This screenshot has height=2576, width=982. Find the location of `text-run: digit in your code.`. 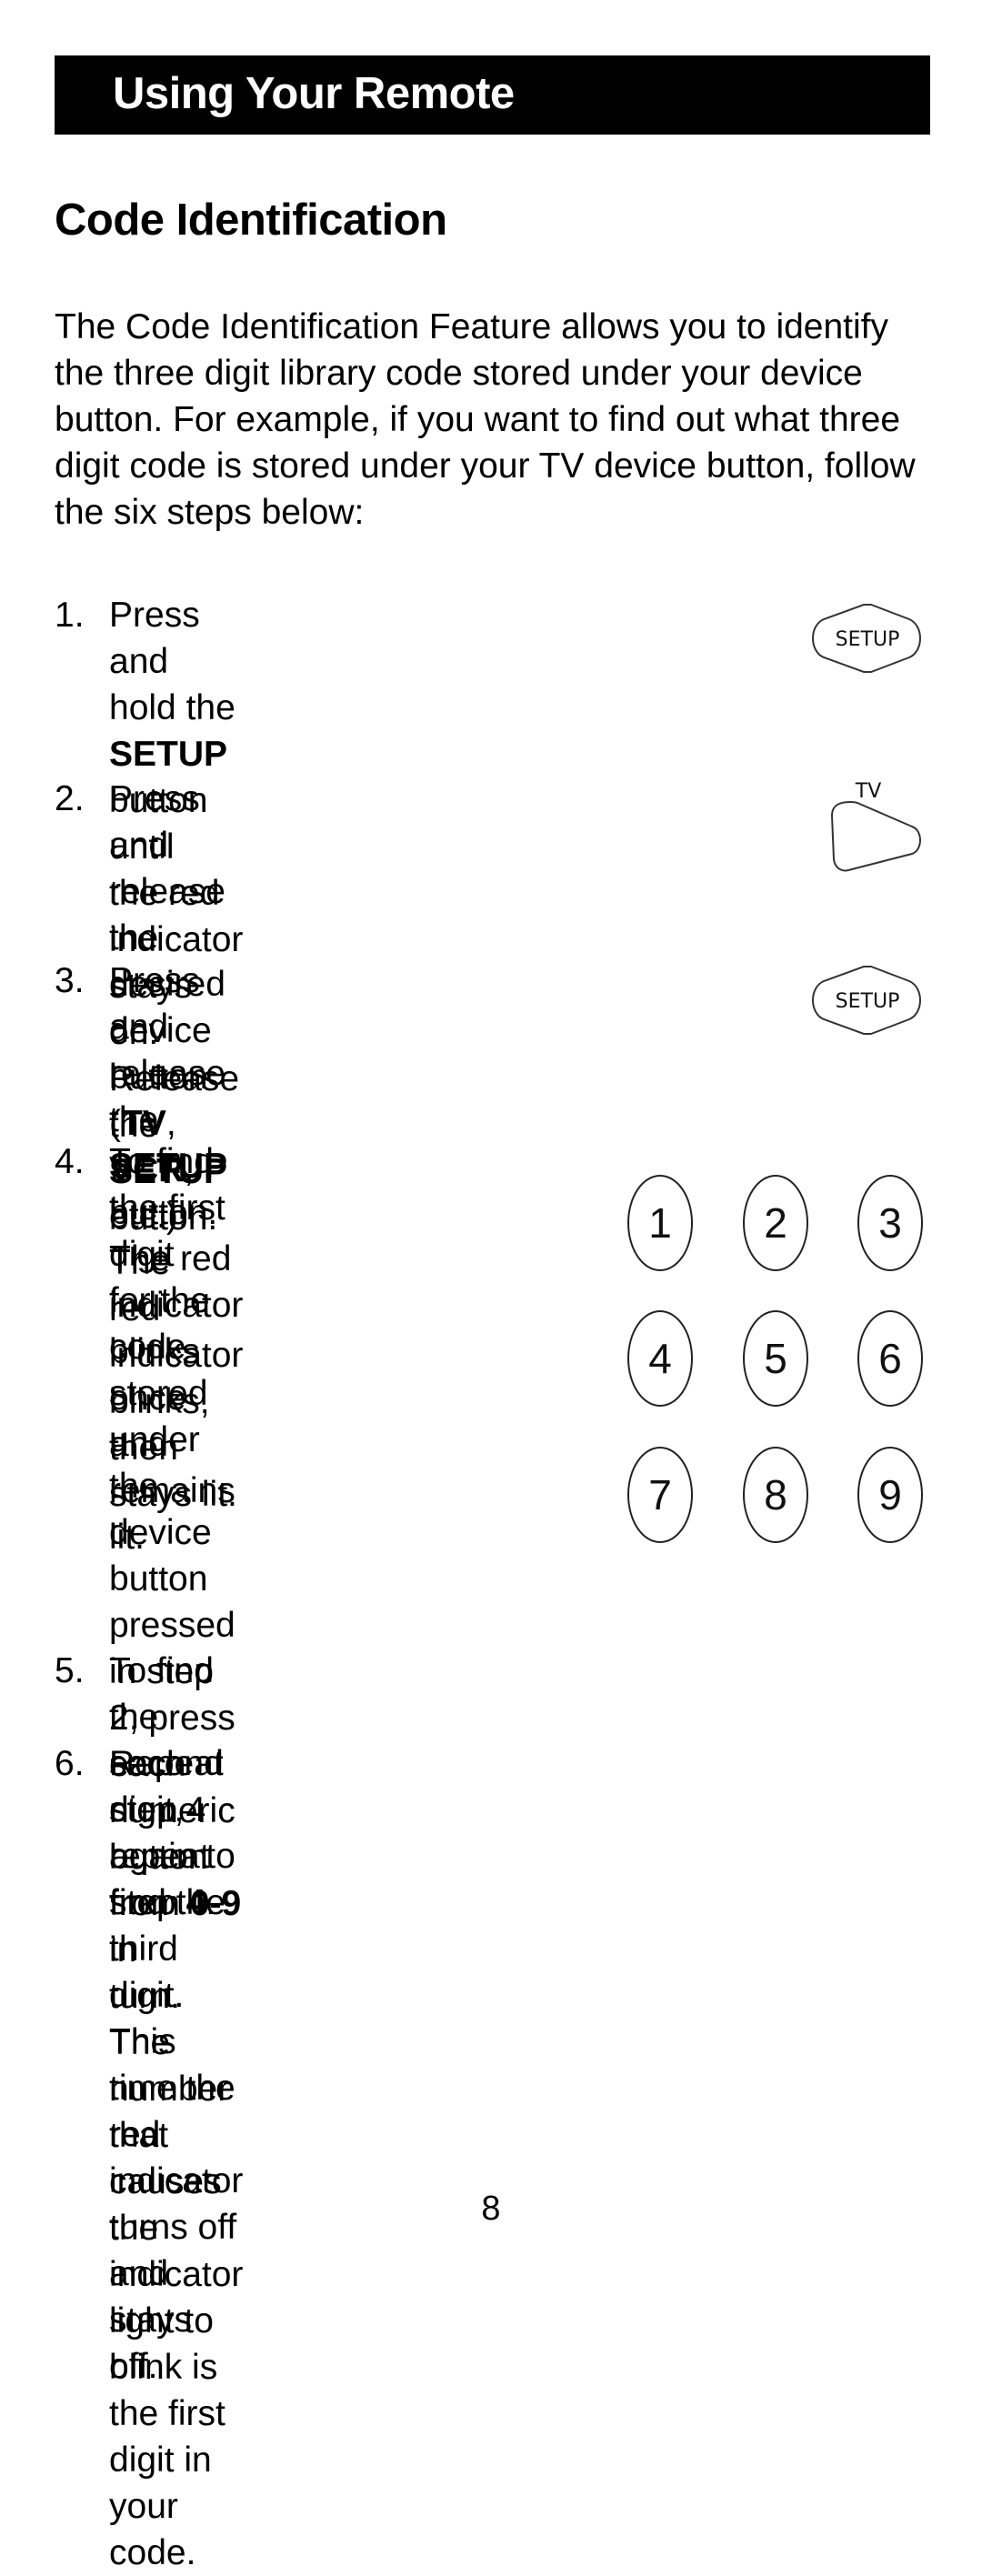

text-run: digit in your code. is located at coordinates (160, 2506).